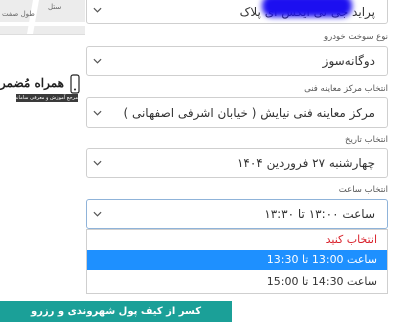  What do you see at coordinates (346, 89) in the screenshot?
I see `center-label: انتخاب مرکز معاینه فنی` at bounding box center [346, 89].